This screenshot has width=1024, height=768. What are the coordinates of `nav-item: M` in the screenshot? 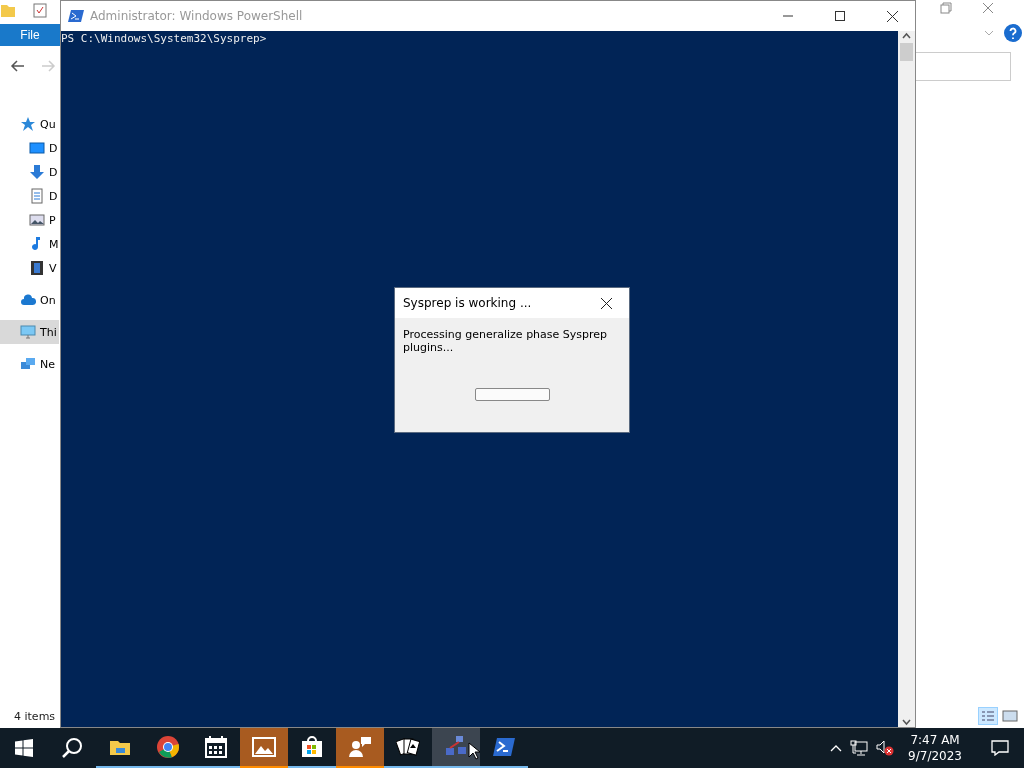 It's located at (29, 244).